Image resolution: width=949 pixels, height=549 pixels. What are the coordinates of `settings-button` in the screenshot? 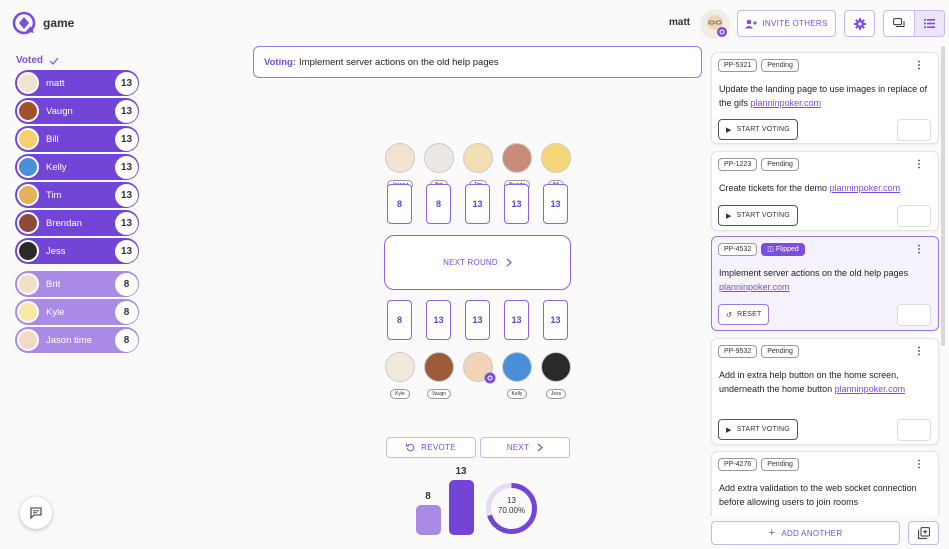 It's located at (859, 23).